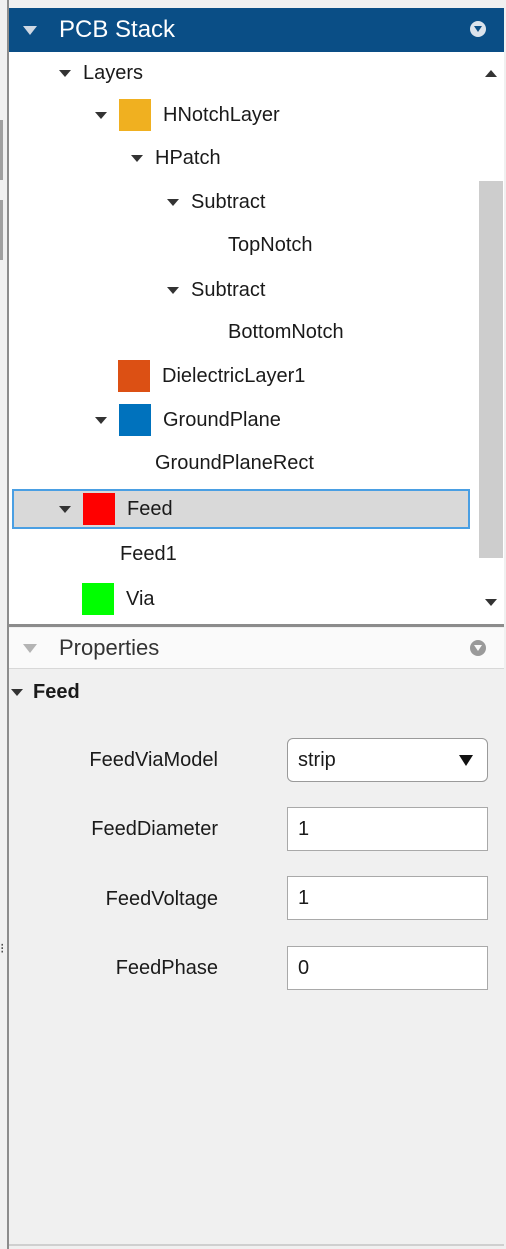  I want to click on tree-item-feed: Feed, so click(116, 509).